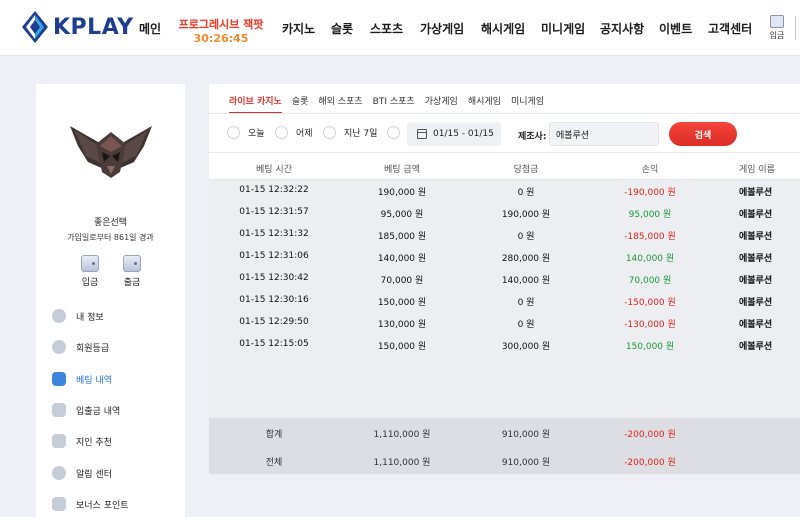 Image resolution: width=800 pixels, height=517 pixels. What do you see at coordinates (402, 463) in the screenshot?
I see `total-bet: 1,110,000 원` at bounding box center [402, 463].